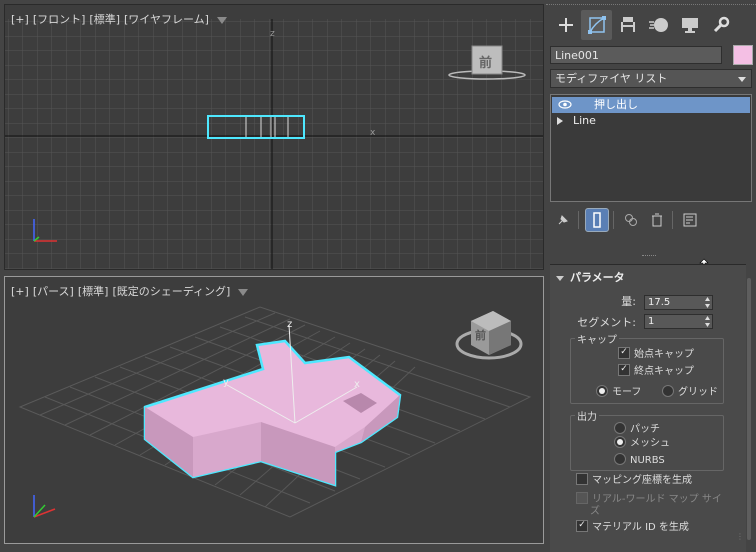 The height and width of the screenshot is (552, 756). What do you see at coordinates (53, 291) in the screenshot?
I see `viewport-menu-view: [パース]` at bounding box center [53, 291].